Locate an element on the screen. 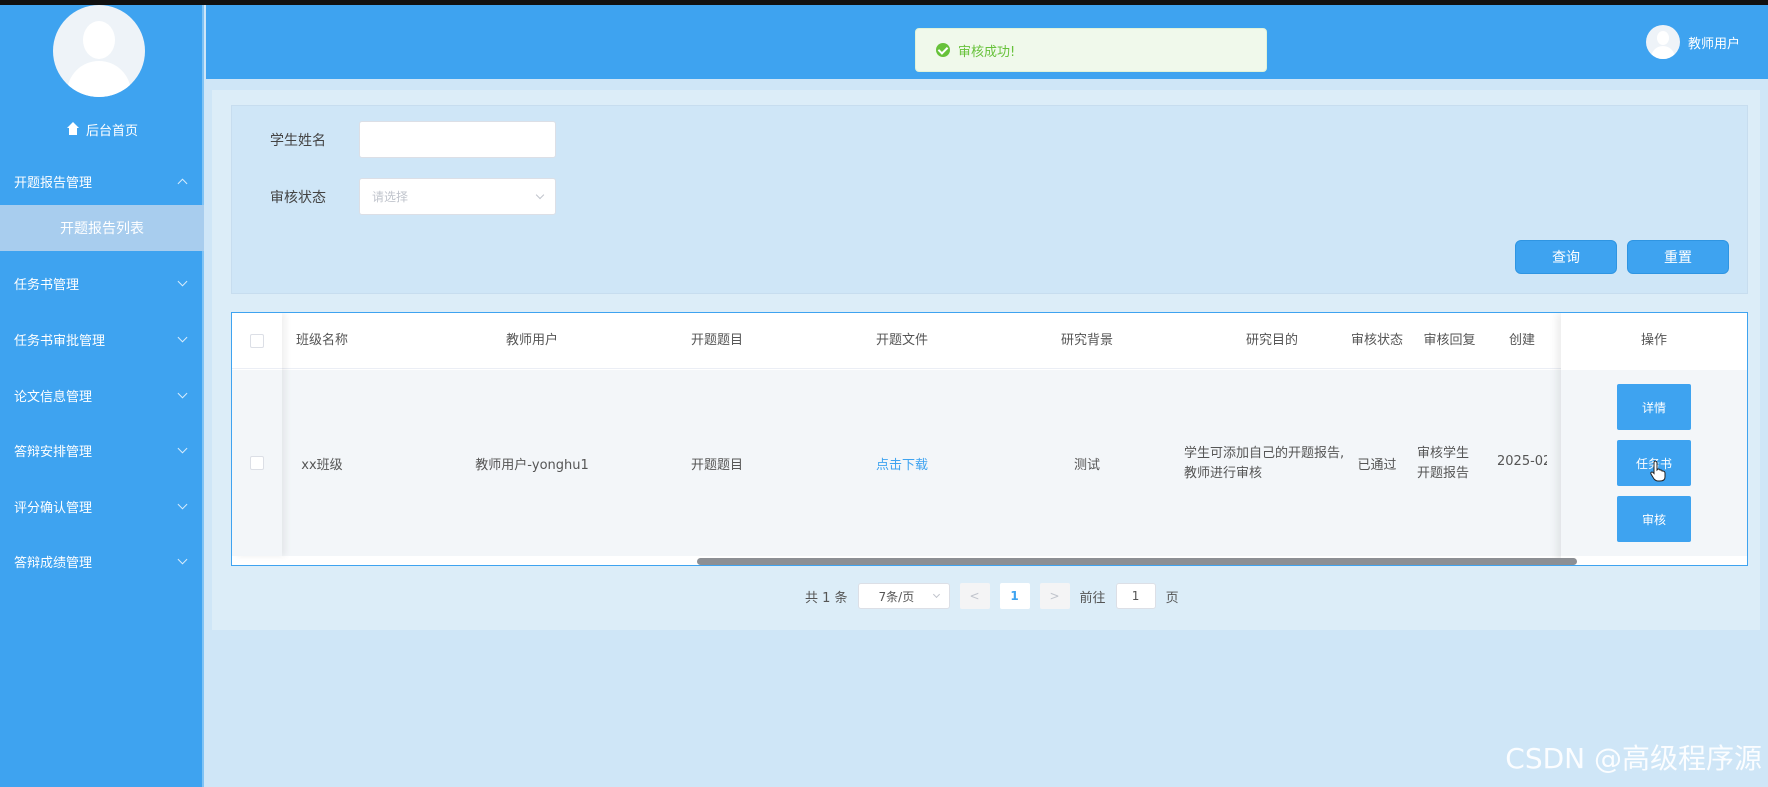 Image resolution: width=1768 pixels, height=787 pixels. sidebar-item-defense-score: 答辩成绩管理 is located at coordinates (102, 561).